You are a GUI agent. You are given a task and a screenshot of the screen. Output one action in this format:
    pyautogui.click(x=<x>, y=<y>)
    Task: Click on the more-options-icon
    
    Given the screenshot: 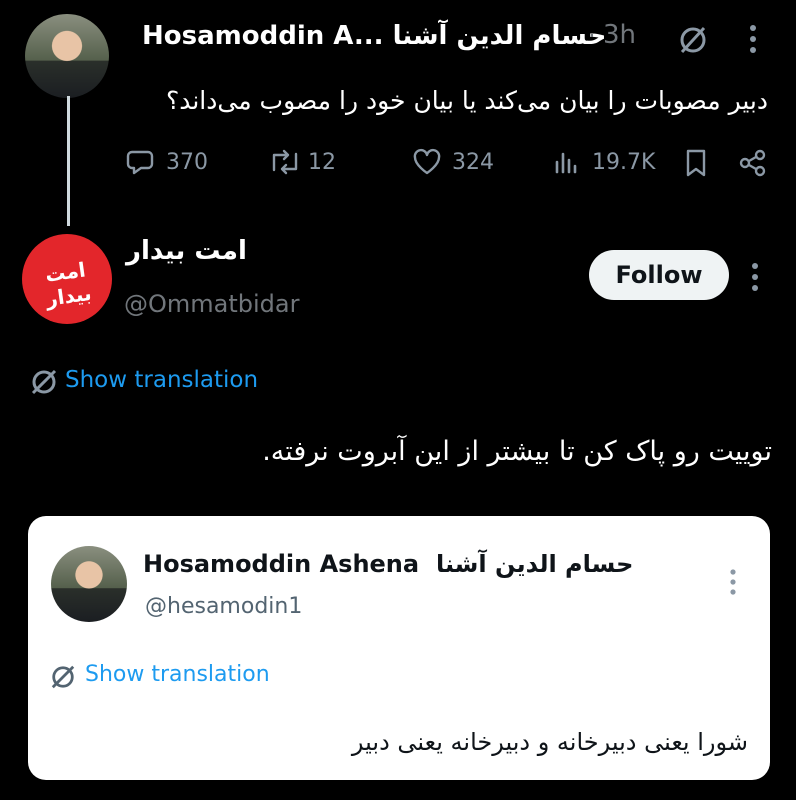 What is the action you would take?
    pyautogui.click(x=753, y=39)
    